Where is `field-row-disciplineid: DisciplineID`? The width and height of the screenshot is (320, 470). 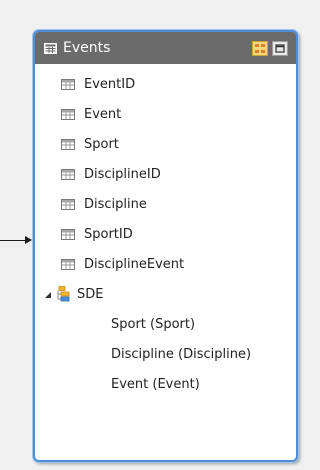 field-row-disciplineid: DisciplineID is located at coordinates (165, 174).